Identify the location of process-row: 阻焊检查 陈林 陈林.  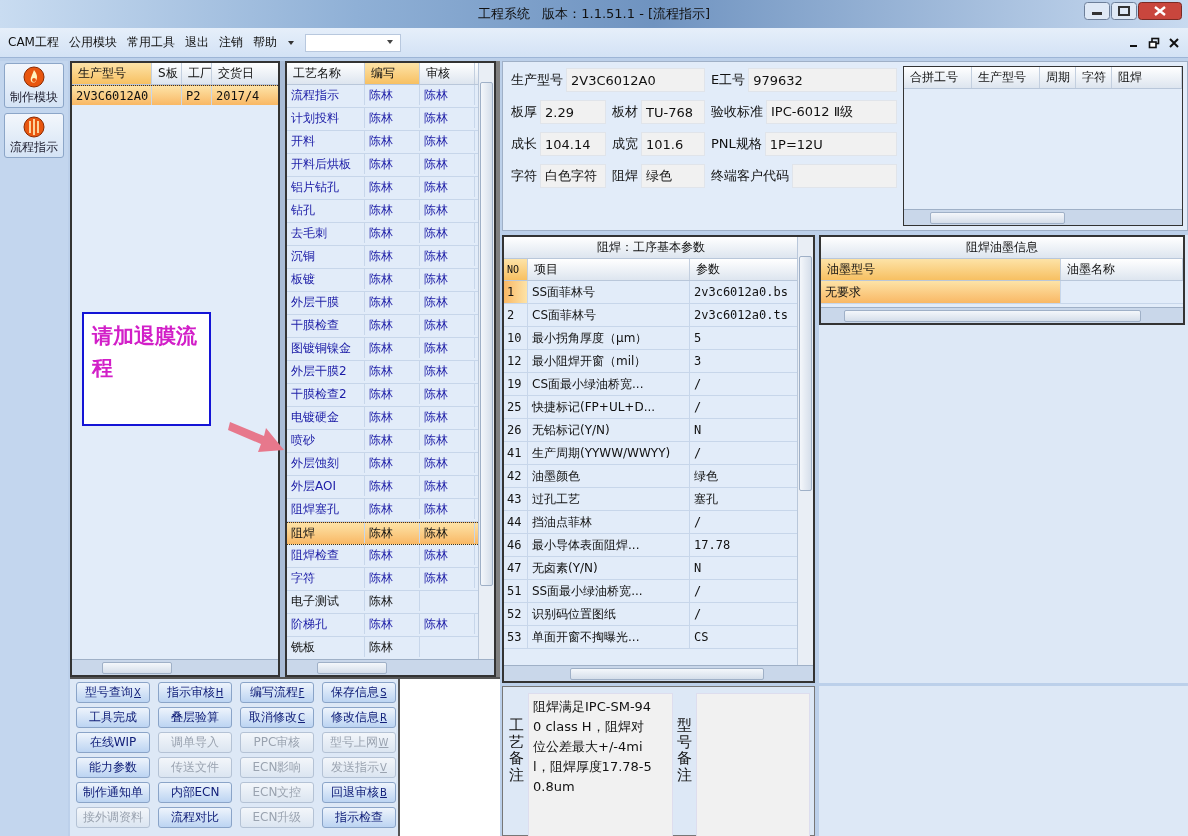
(382, 556).